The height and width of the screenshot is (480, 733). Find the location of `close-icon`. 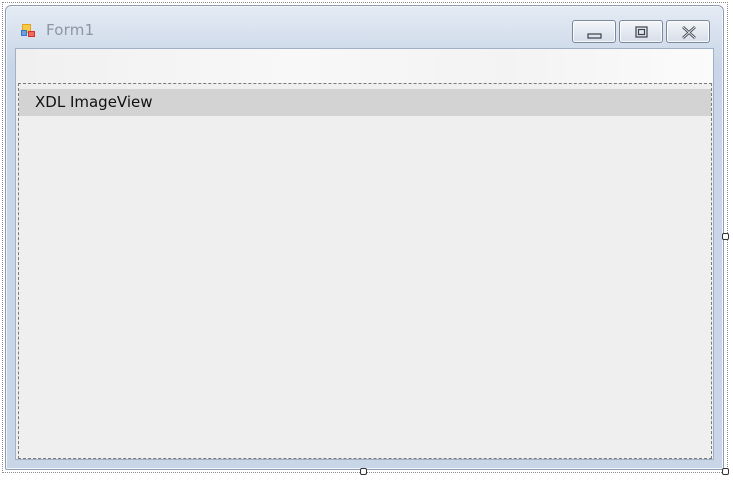

close-icon is located at coordinates (689, 32).